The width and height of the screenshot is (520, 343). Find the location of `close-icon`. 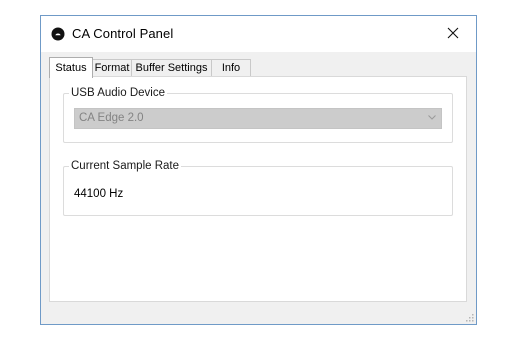

close-icon is located at coordinates (453, 33).